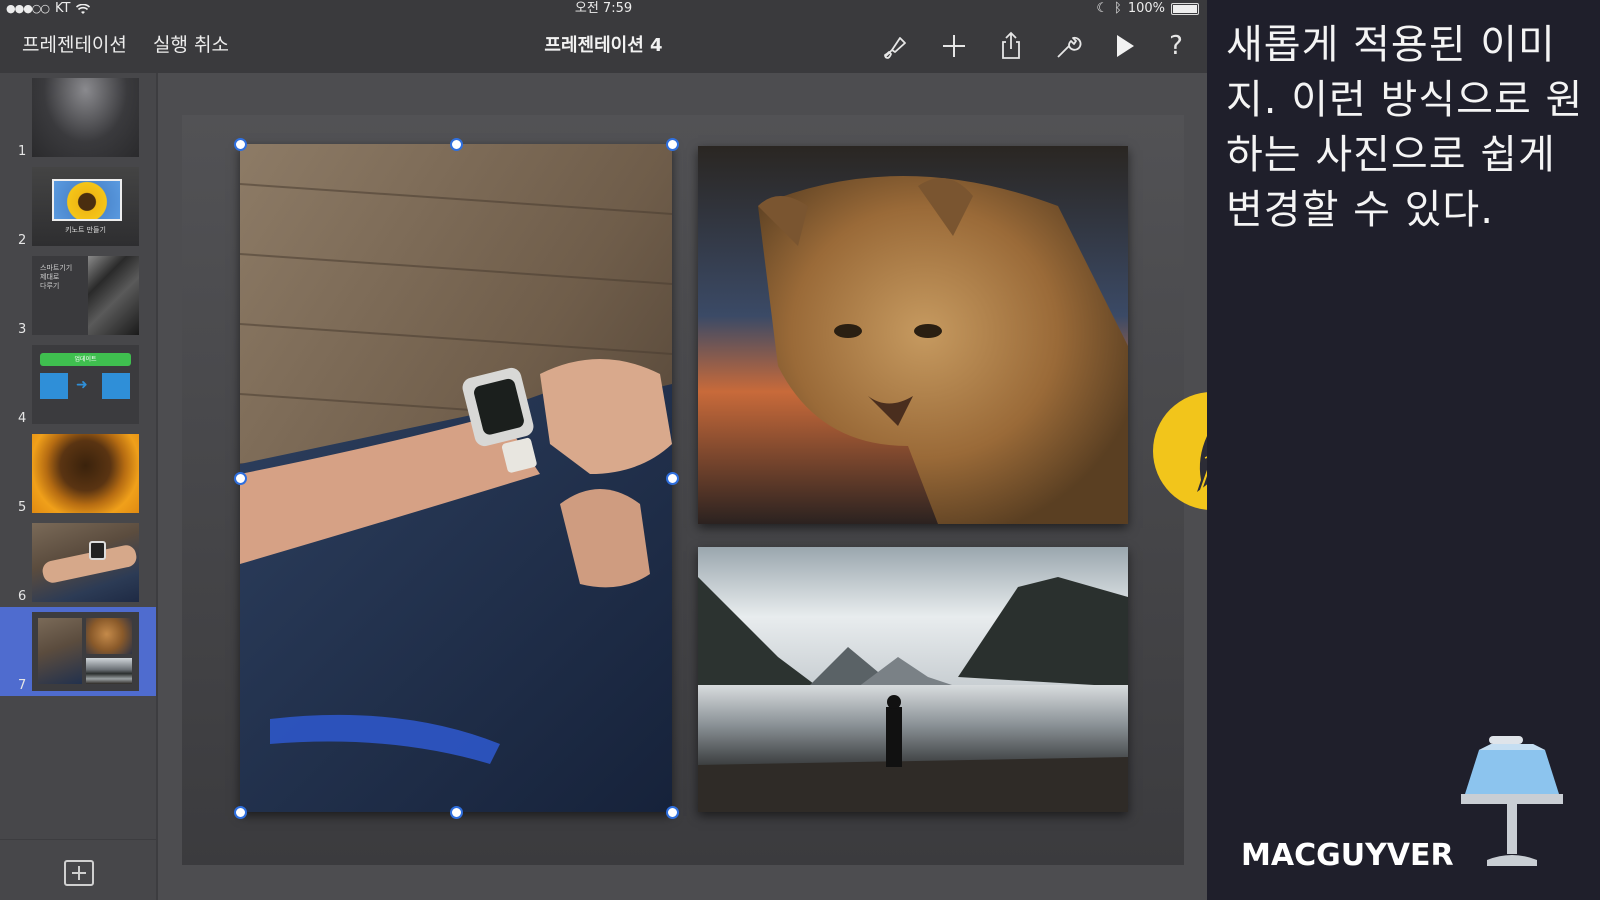  Describe the element at coordinates (191, 45) in the screenshot. I see `undo-button: 실행 취소` at that location.